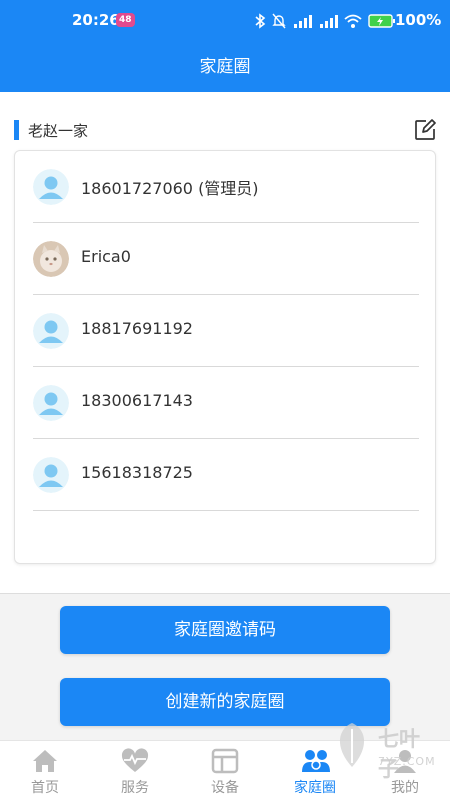 The width and height of the screenshot is (450, 800). Describe the element at coordinates (225, 130) in the screenshot. I see `family-group-header: 老赵一家` at that location.